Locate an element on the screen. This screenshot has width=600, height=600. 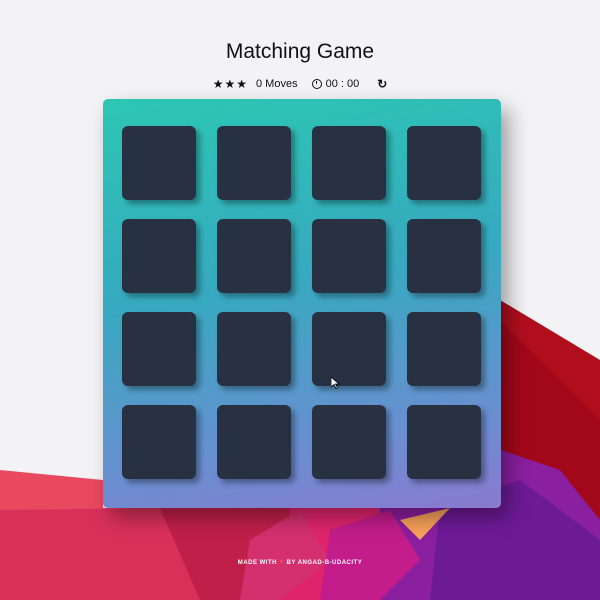
footer-text-after: BY ANGAD-B-UDACITY is located at coordinates (324, 563).